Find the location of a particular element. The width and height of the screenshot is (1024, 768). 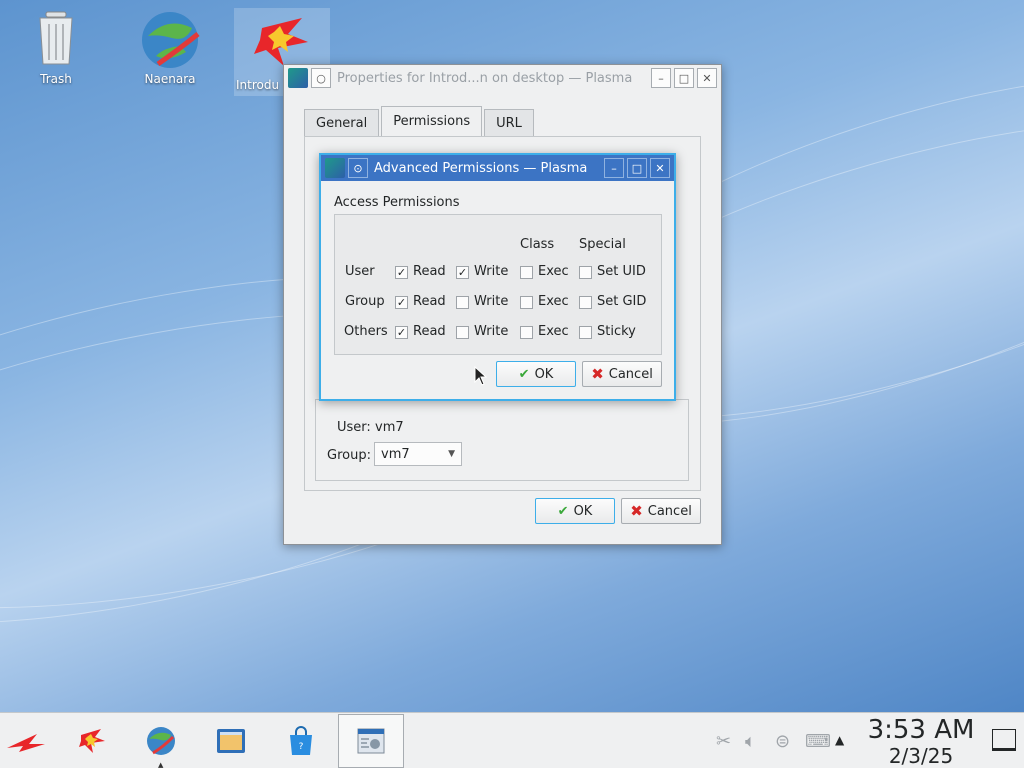

group-select-value: vm7 is located at coordinates (395, 454).